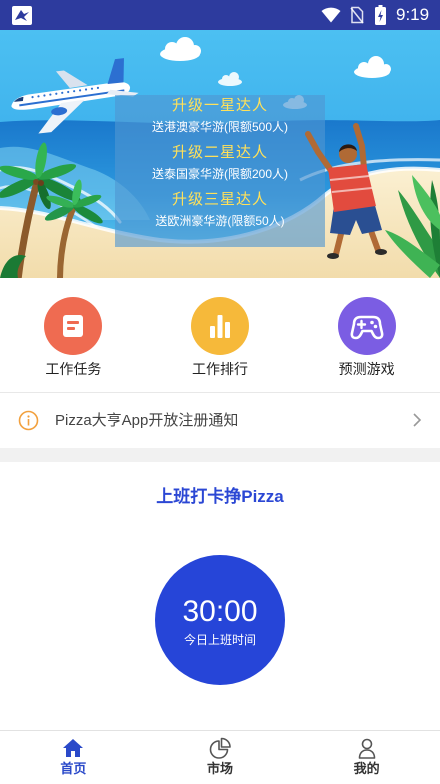 This screenshot has height=784, width=440. I want to click on tier-title: 升级三星达人, so click(219, 199).